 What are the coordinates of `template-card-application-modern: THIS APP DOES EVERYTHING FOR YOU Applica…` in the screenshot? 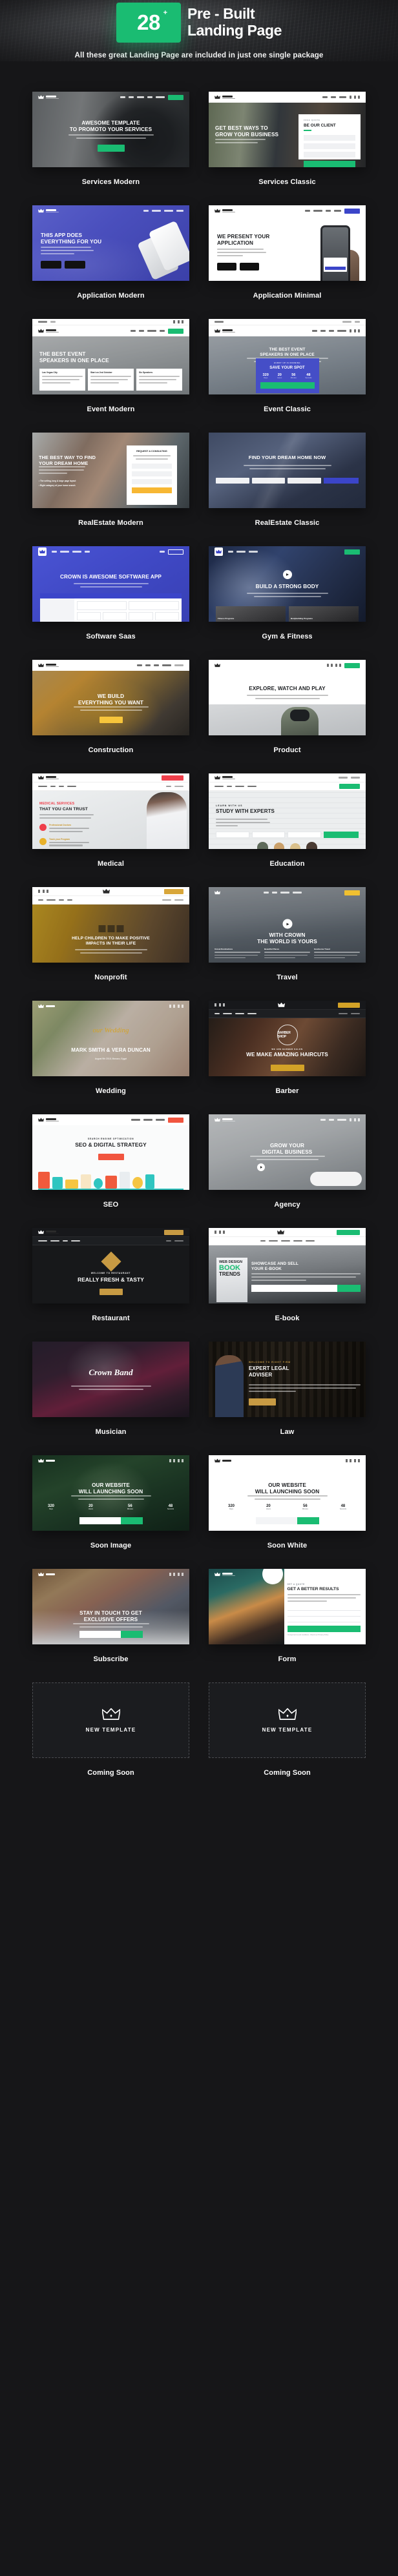 It's located at (110, 252).